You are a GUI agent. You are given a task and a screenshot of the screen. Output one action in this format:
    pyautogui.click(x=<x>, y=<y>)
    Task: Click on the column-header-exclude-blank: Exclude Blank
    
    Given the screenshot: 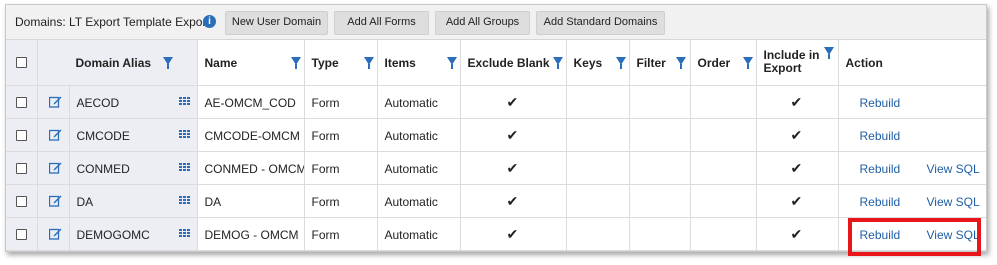 What is the action you would take?
    pyautogui.click(x=513, y=63)
    